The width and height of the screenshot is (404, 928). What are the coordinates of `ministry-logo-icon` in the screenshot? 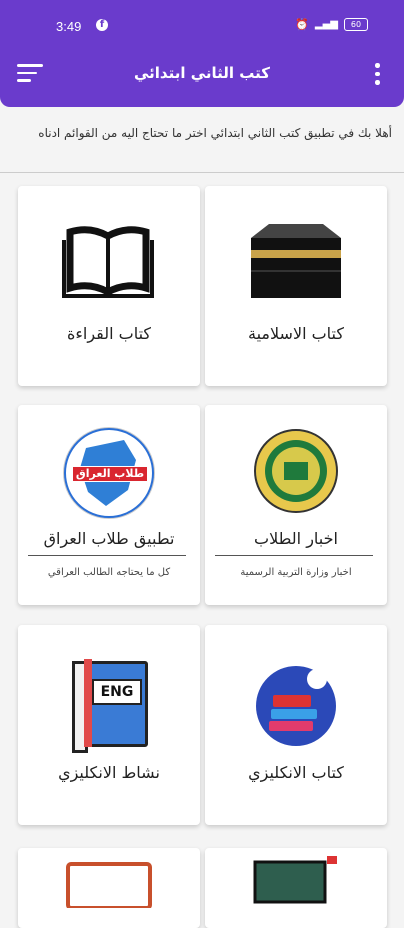 It's located at (296, 471).